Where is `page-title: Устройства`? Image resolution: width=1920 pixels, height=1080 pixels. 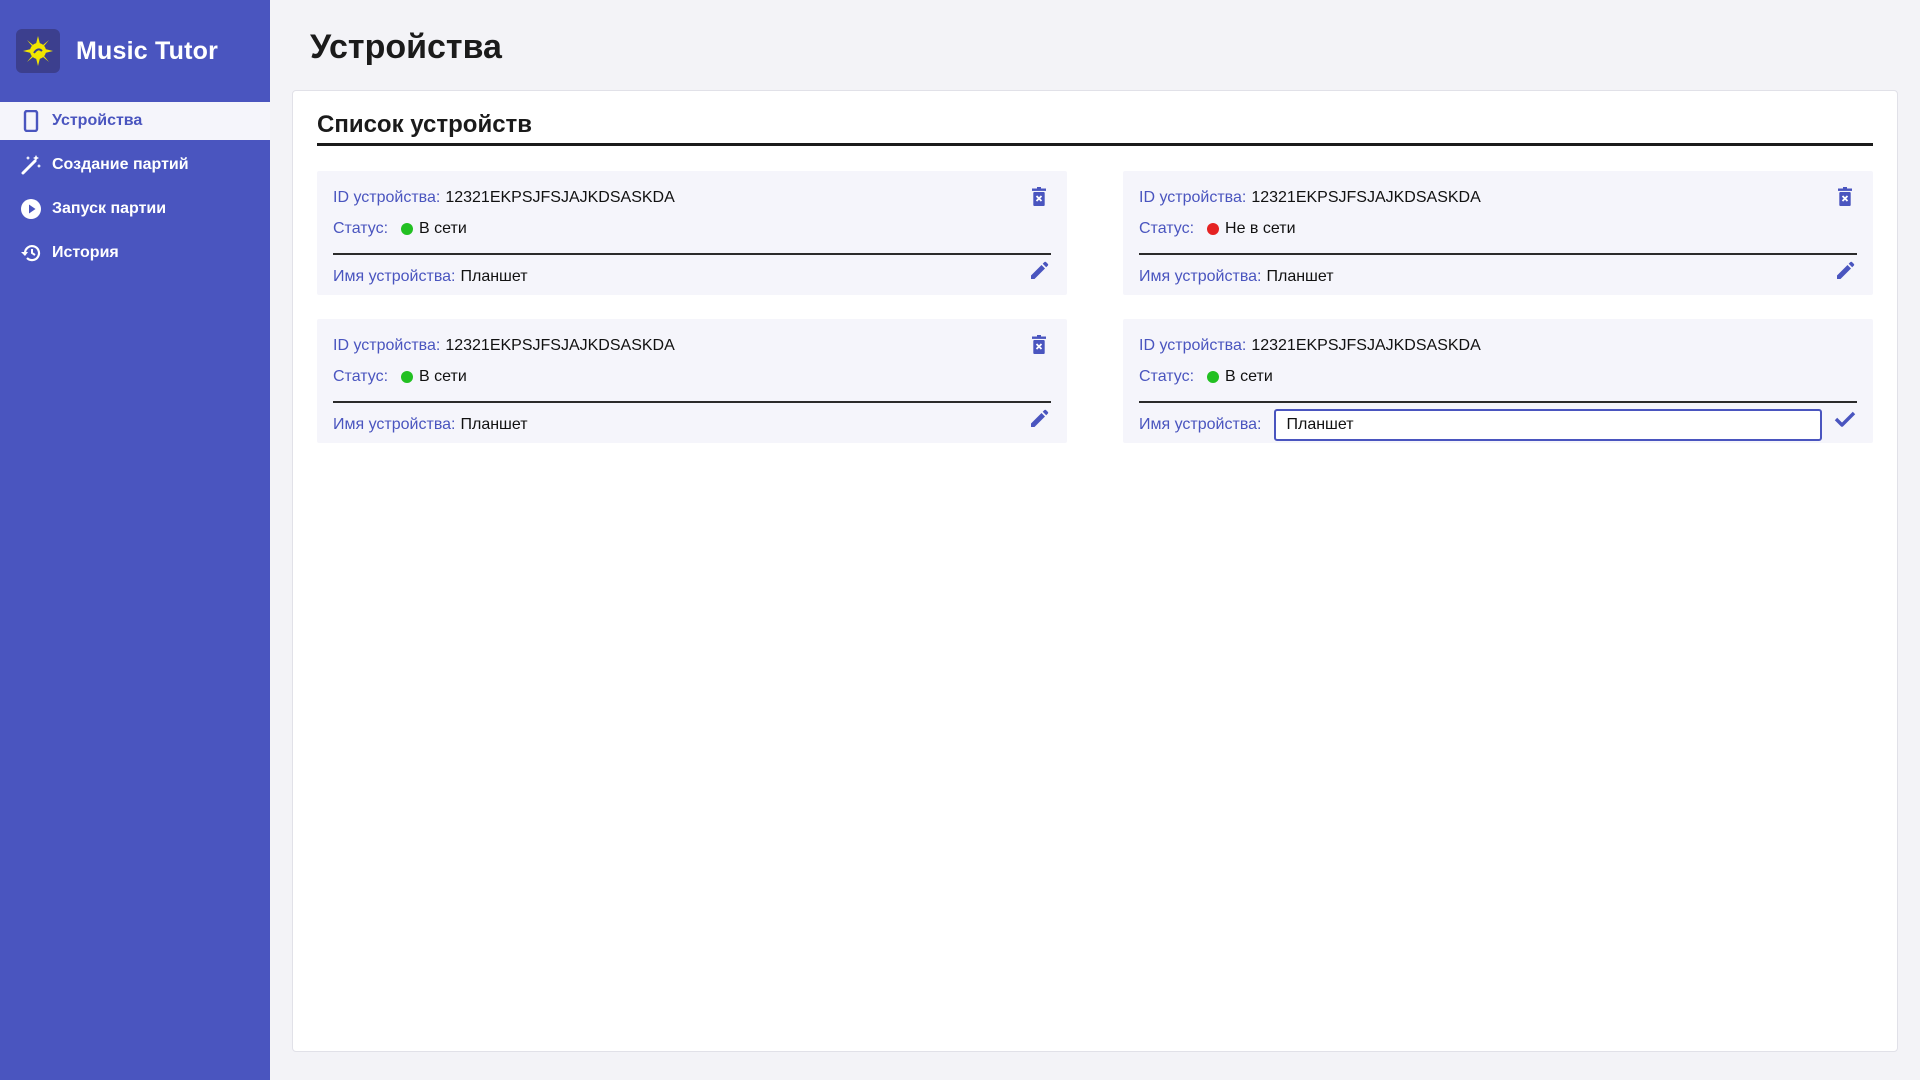
page-title: Устройства is located at coordinates (406, 47).